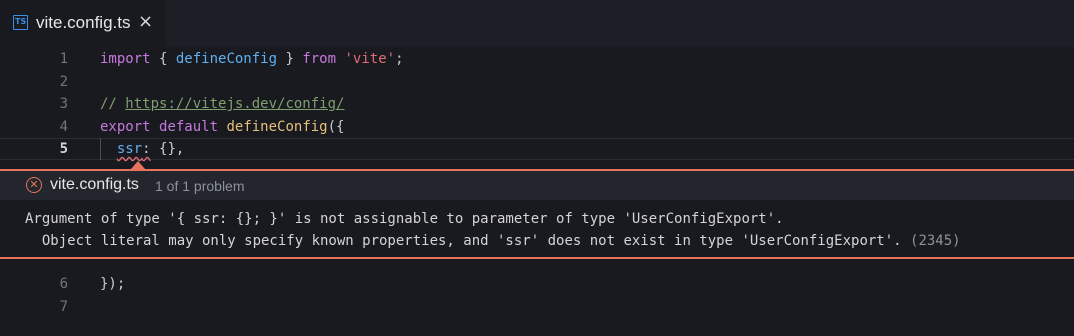 The height and width of the screenshot is (336, 1074). Describe the element at coordinates (63, 81) in the screenshot. I see `line-number: 2` at that location.